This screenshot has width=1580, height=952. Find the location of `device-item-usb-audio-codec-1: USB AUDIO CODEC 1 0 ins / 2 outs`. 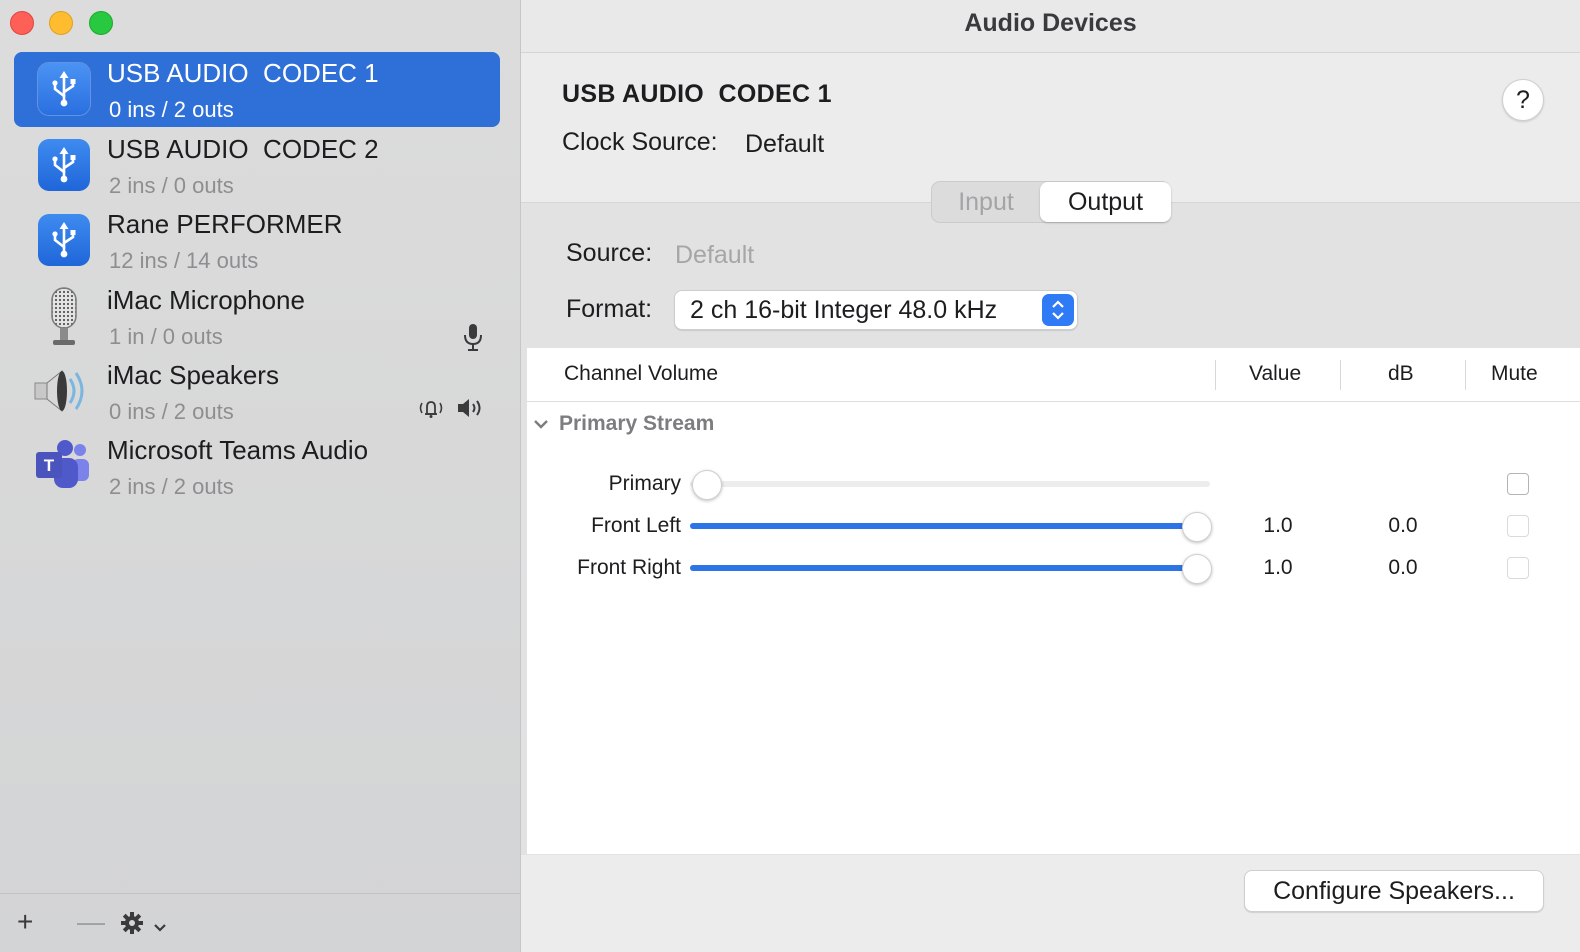

device-item-usb-audio-codec-1: USB AUDIO CODEC 1 0 ins / 2 outs is located at coordinates (257, 89).